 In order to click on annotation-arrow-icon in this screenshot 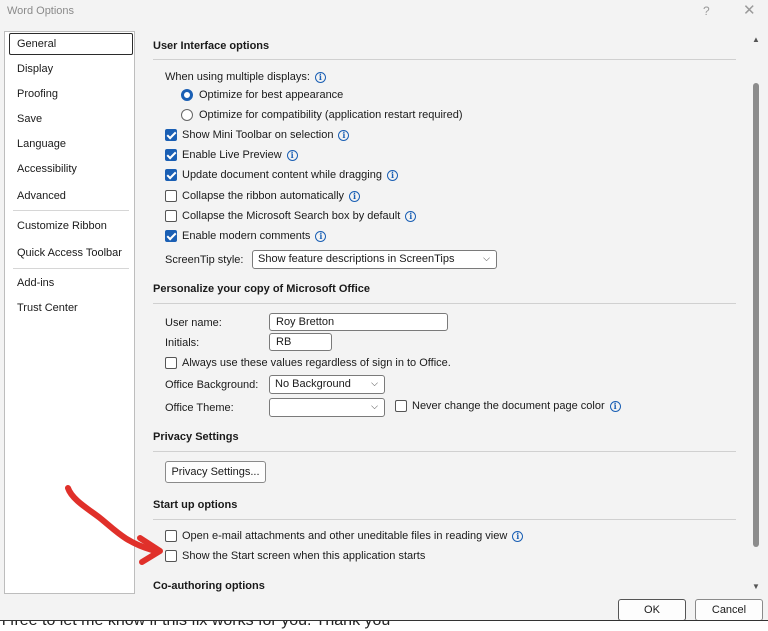, I will do `click(114, 525)`.